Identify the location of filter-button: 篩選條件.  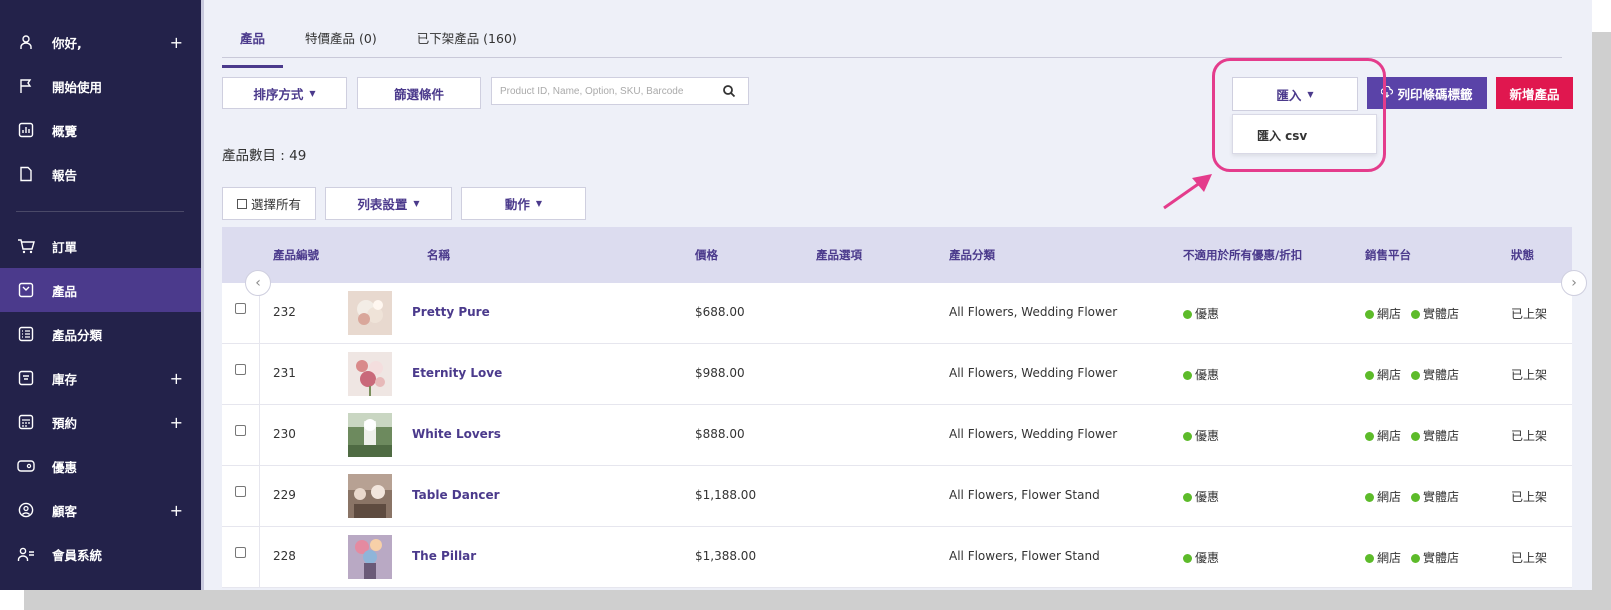
(419, 93).